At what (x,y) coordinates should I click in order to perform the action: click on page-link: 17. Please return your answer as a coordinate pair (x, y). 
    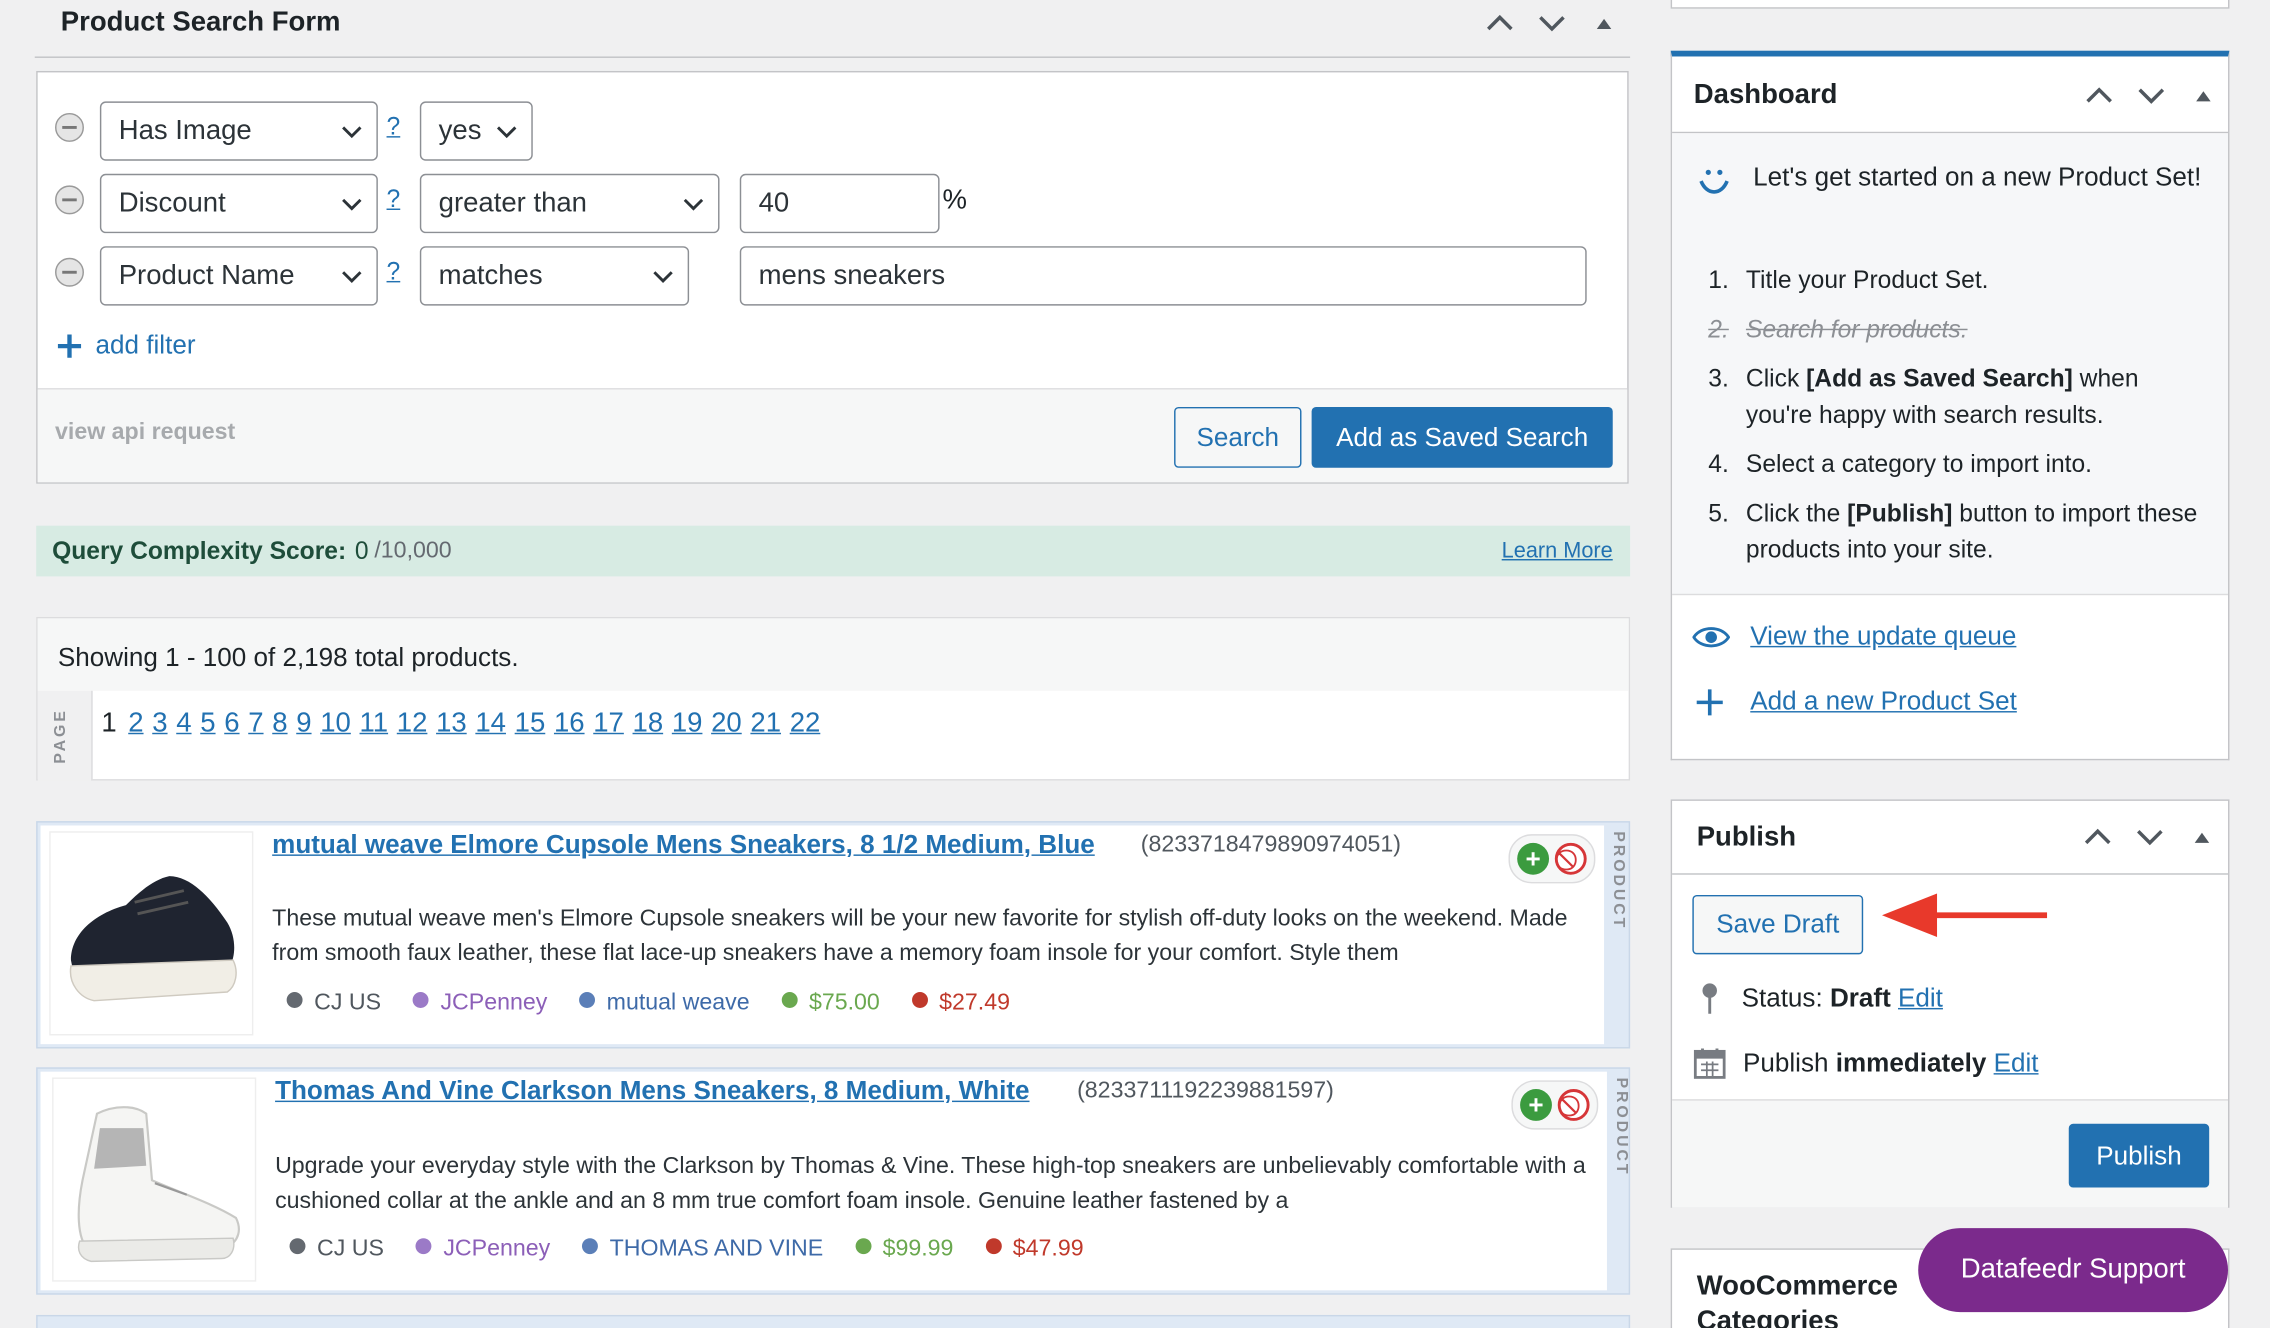
    Looking at the image, I should click on (608, 724).